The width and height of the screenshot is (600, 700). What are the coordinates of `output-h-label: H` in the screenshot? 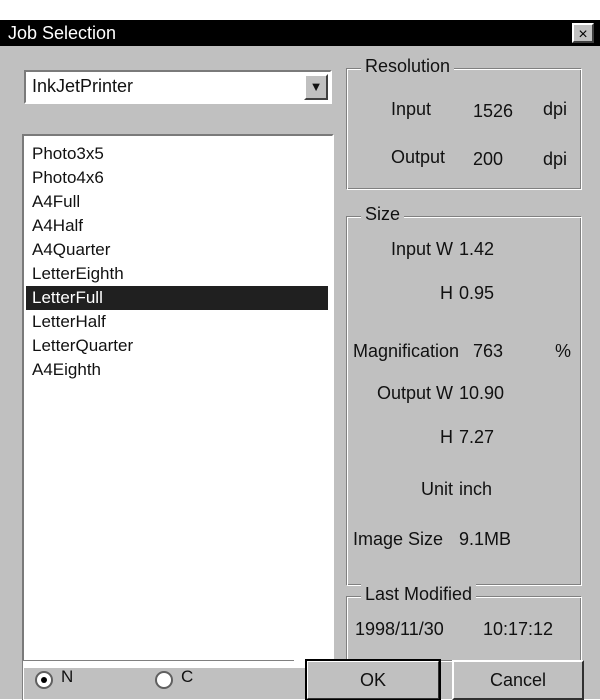 It's located at (446, 437).